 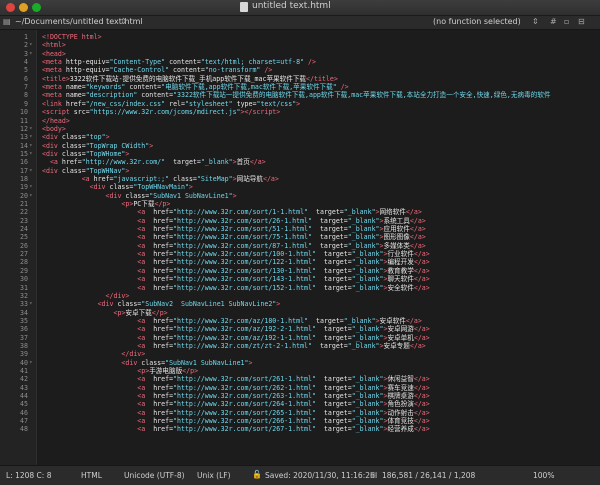 What do you see at coordinates (24, 354) in the screenshot?
I see `line-number: 39` at bounding box center [24, 354].